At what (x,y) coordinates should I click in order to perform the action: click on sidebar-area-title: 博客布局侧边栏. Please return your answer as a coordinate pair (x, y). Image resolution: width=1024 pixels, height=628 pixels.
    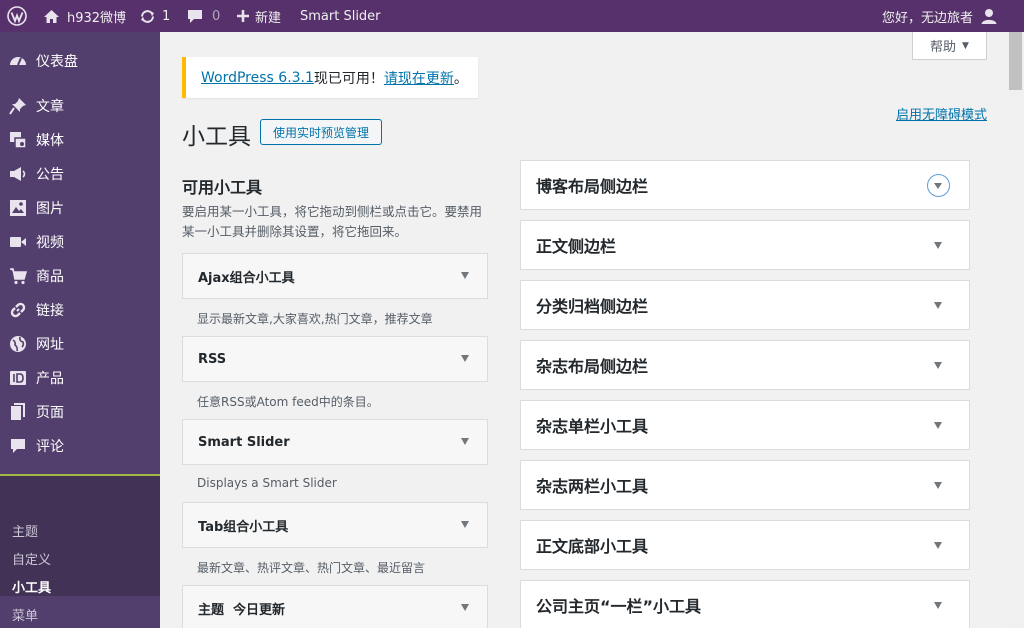
    Looking at the image, I should click on (592, 186).